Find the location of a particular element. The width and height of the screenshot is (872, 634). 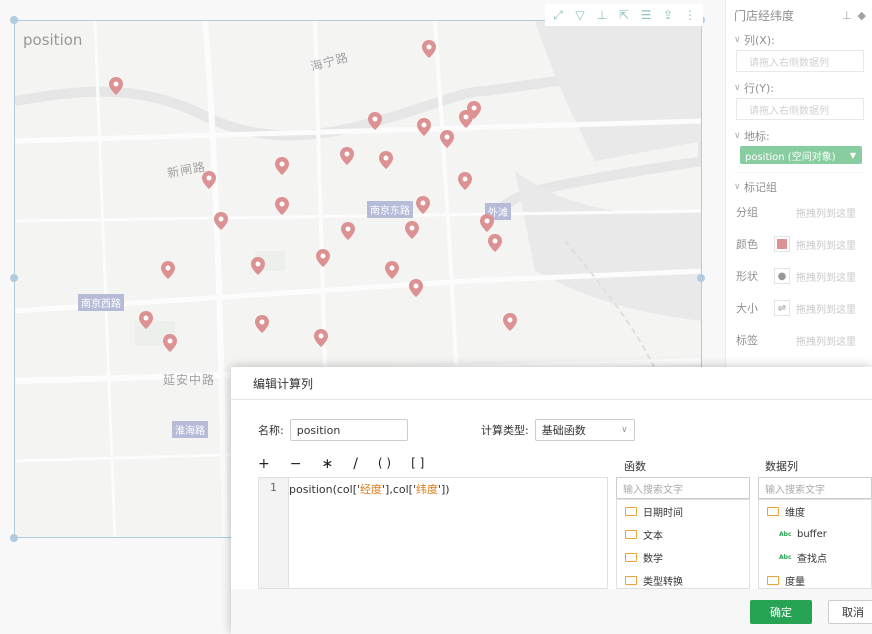

dialog-title: 编辑计算列 is located at coordinates (551, 383).